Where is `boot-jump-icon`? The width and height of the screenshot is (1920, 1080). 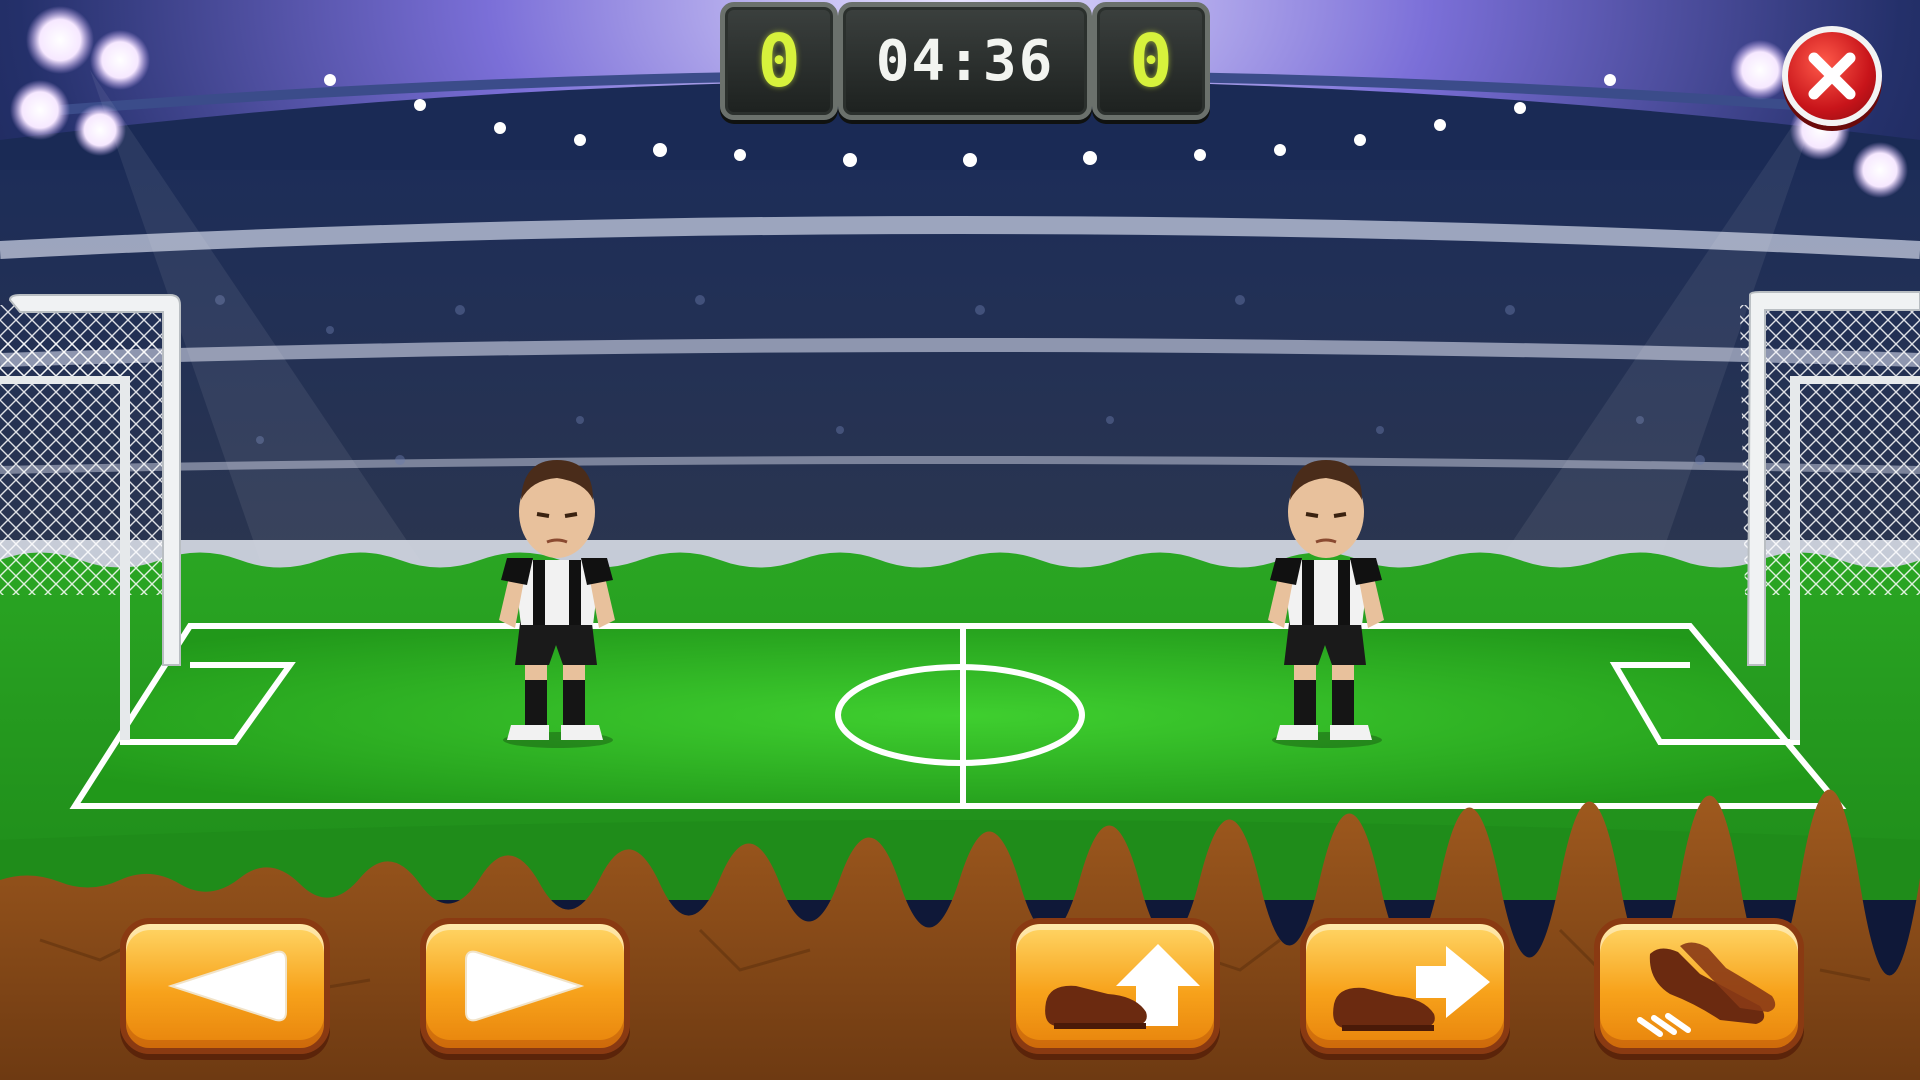 boot-jump-icon is located at coordinates (1122, 986).